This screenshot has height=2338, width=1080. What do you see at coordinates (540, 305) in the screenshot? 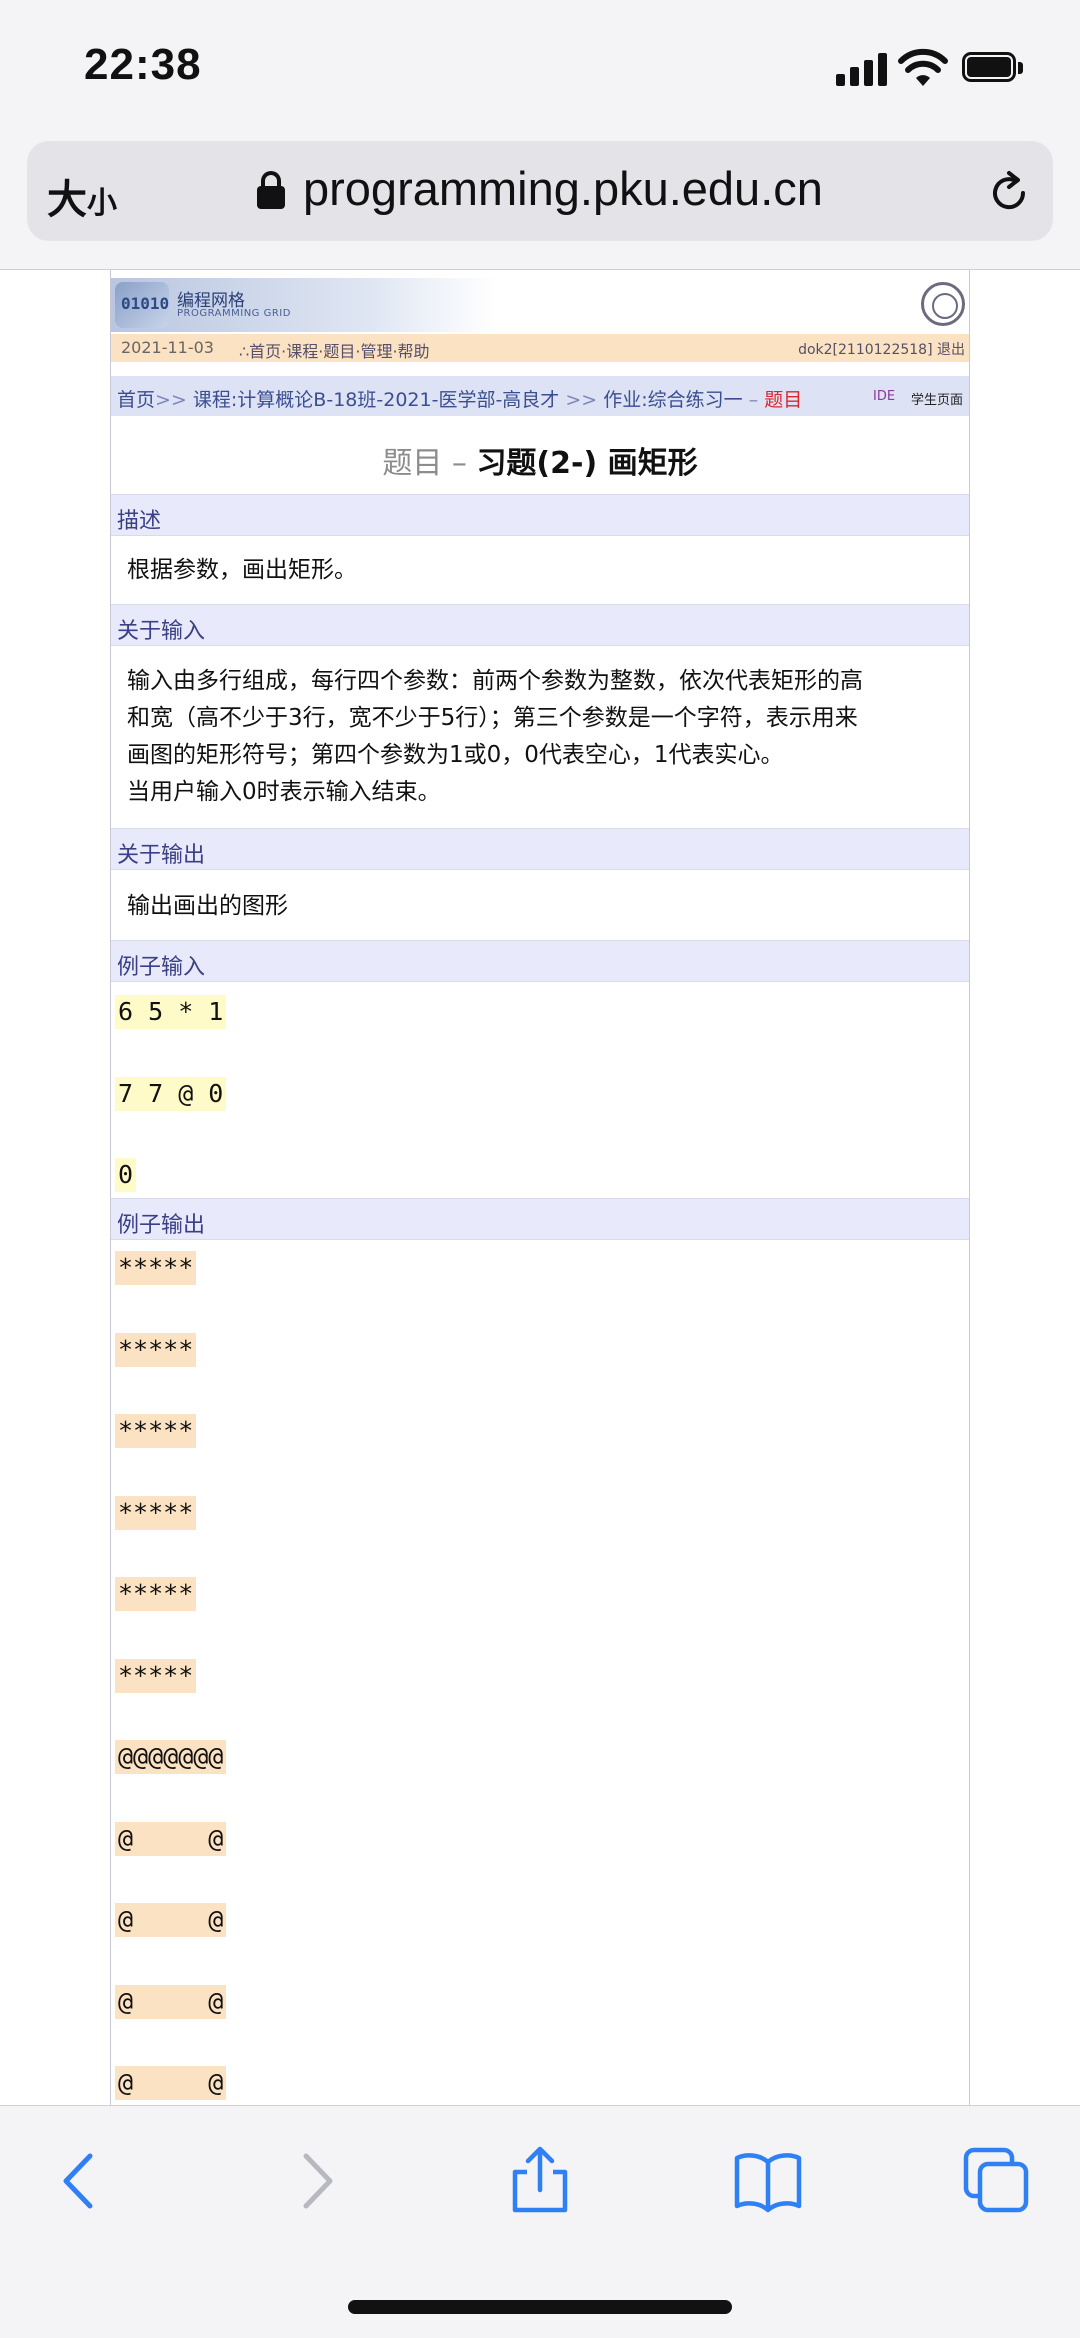
I see `site-banner: 01010 编程网格 PROGRAMMING GRID` at bounding box center [540, 305].